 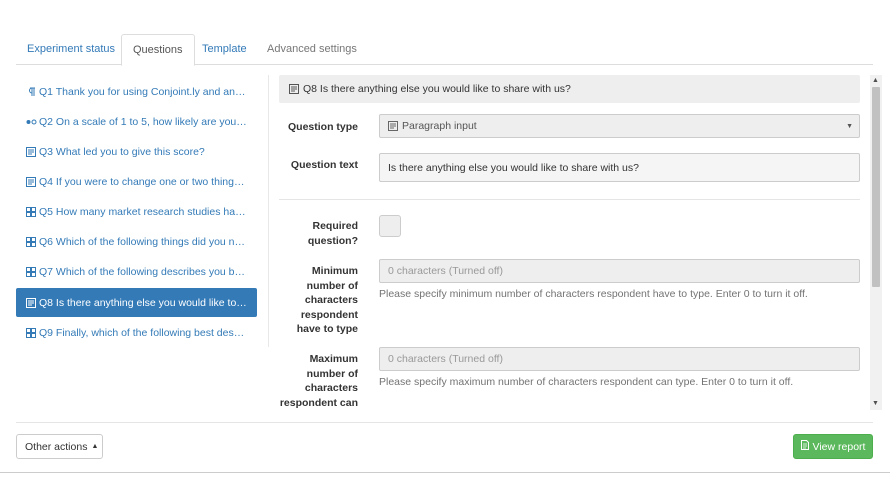 What do you see at coordinates (619, 126) in the screenshot?
I see `question-type-select: Paragraph input ▼` at bounding box center [619, 126].